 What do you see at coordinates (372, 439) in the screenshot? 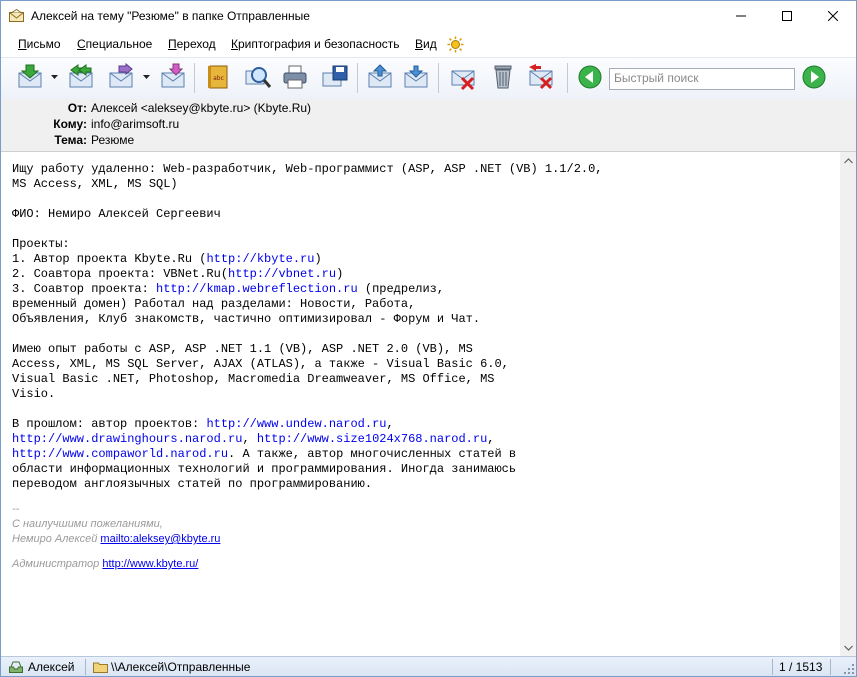
I see `link-size1024: http://www.size1024x768.narod.ru` at bounding box center [372, 439].